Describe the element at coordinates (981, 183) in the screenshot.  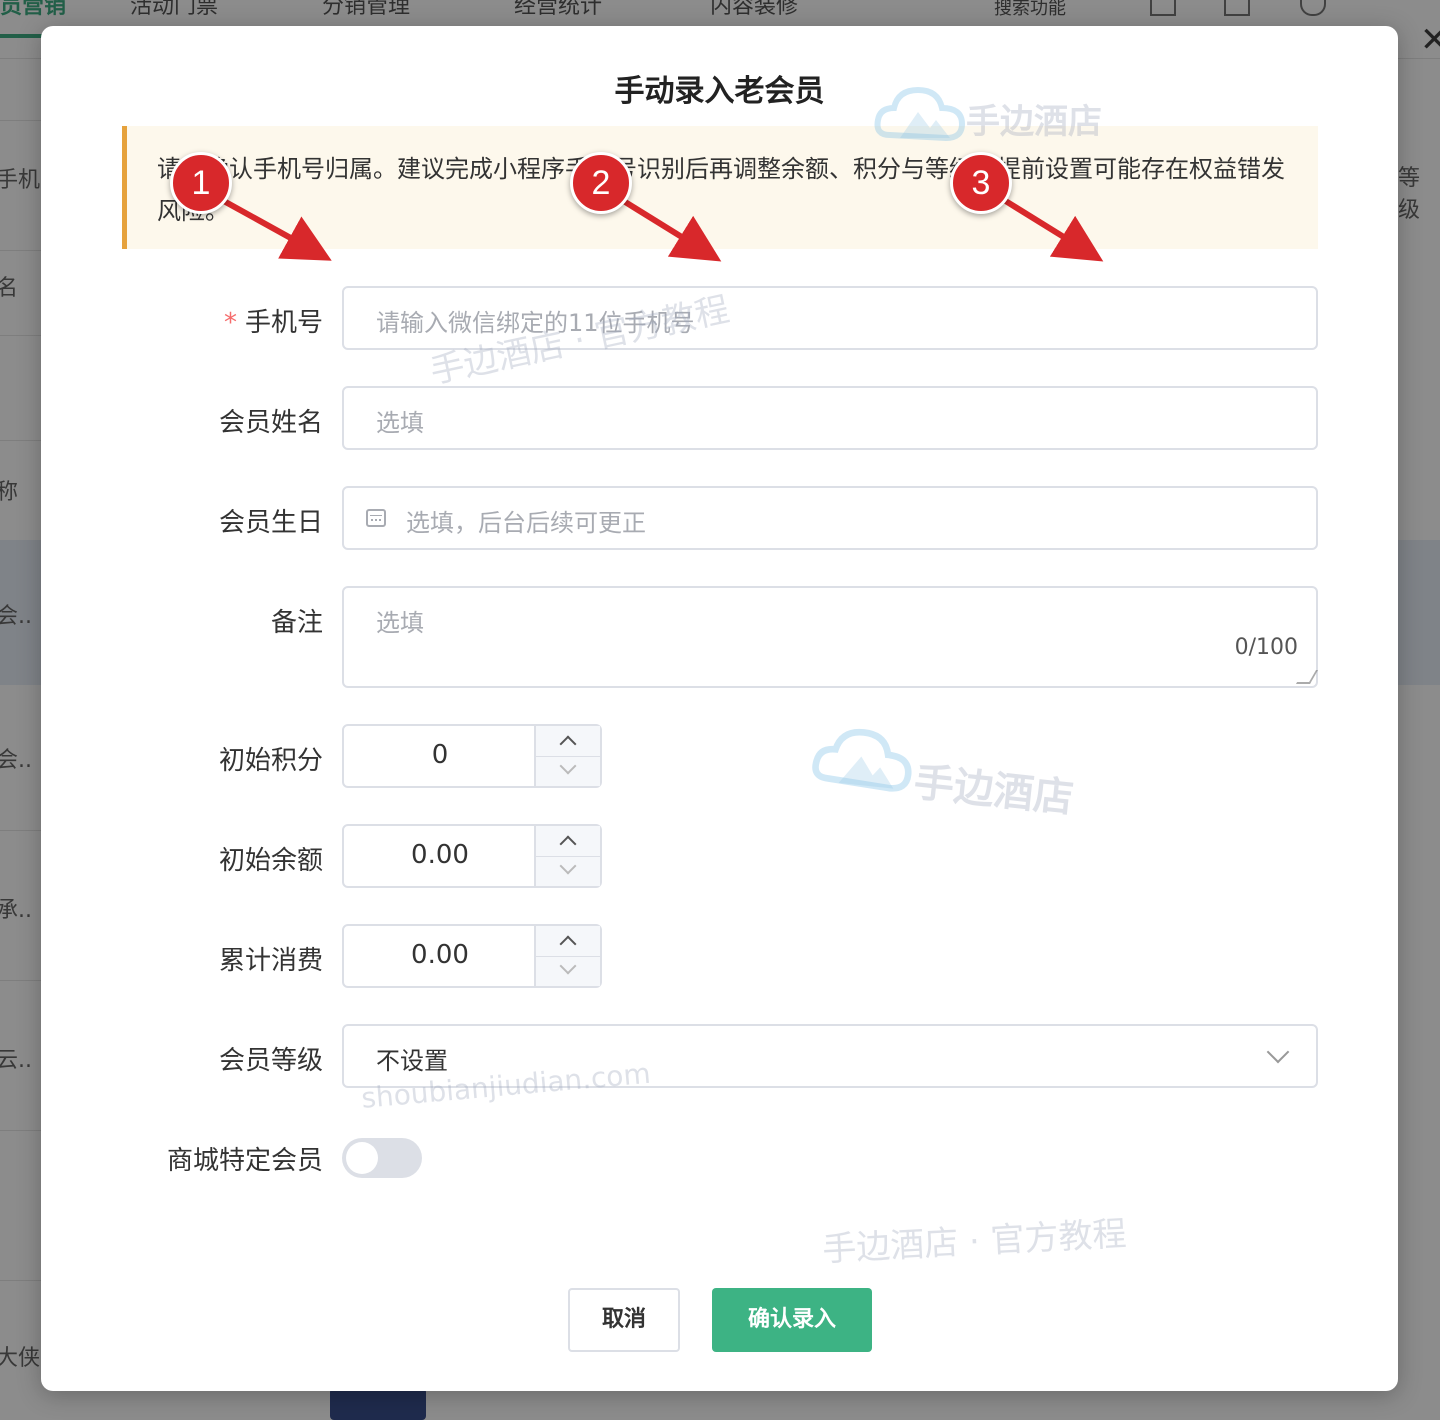
I see `step-marker-3: 3` at that location.